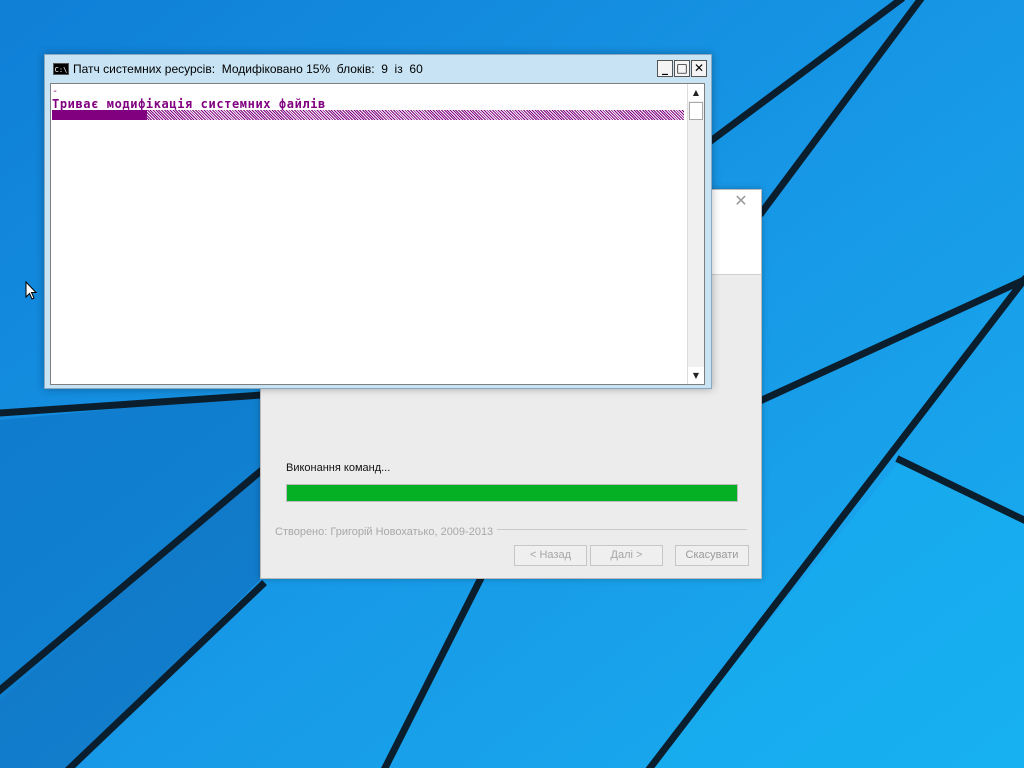 The image size is (1024, 768). I want to click on next-button: Далі >, so click(626, 555).